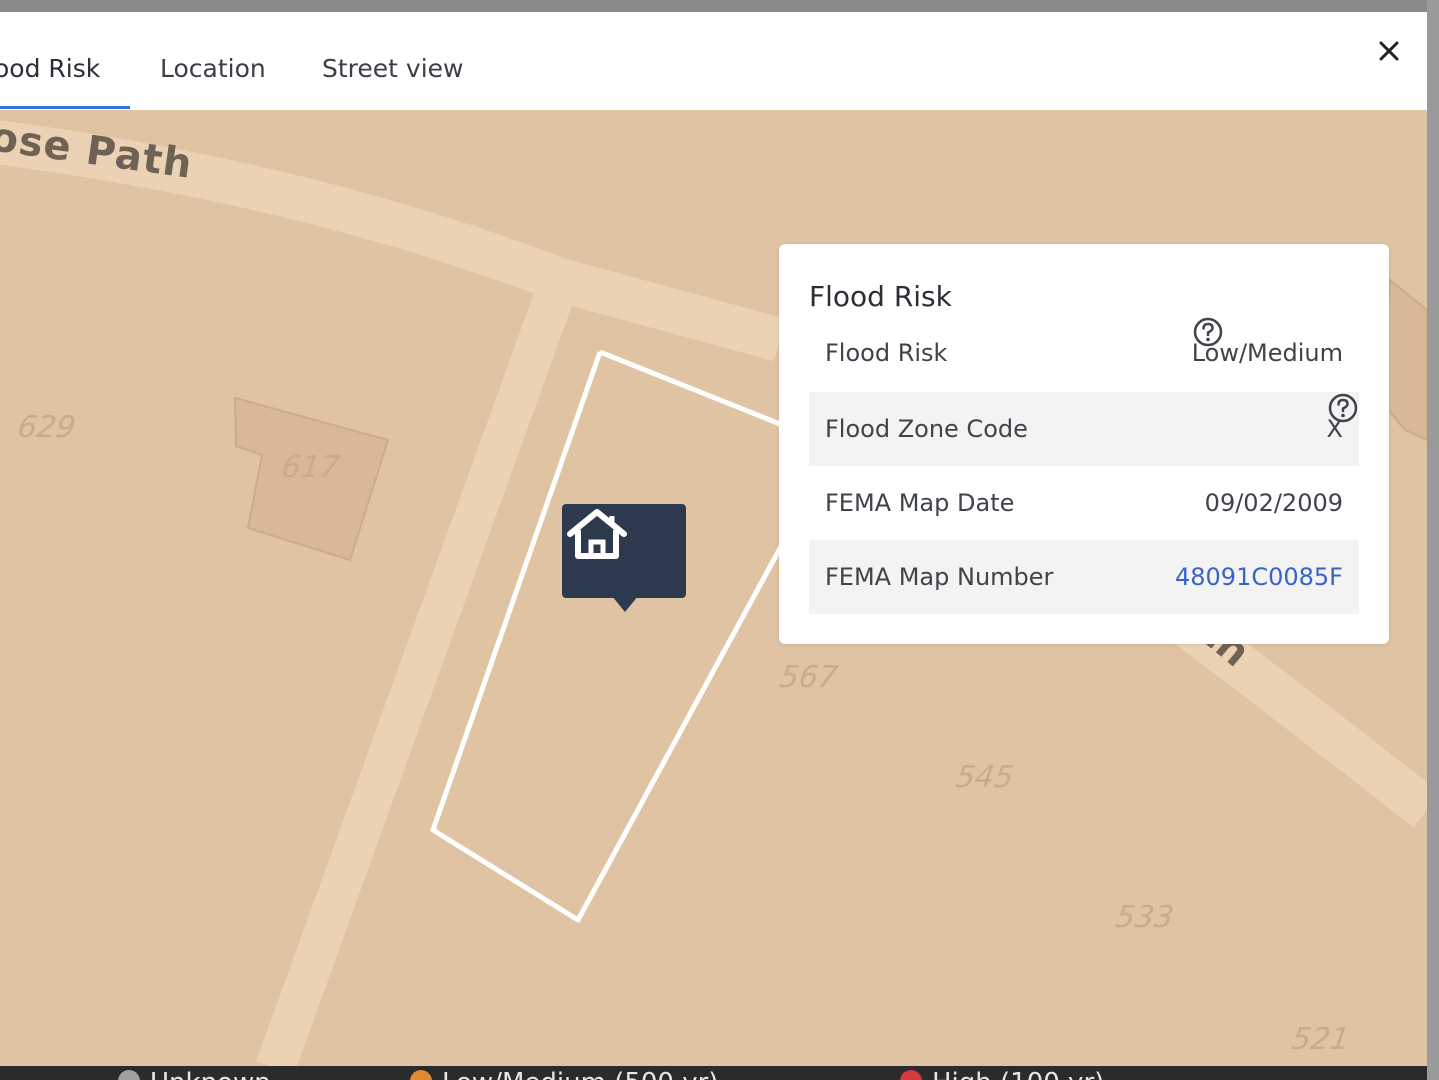  I want to click on modal-tab-bar: ood Risk Location Street view, so click(713, 61).